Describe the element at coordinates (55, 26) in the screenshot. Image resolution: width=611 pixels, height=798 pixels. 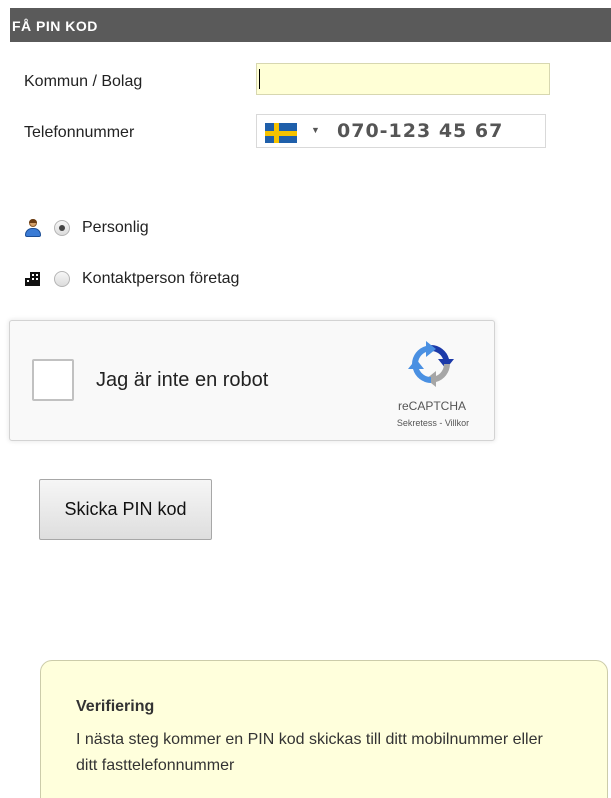
I see `section-title: FÅ PIN KOD` at that location.